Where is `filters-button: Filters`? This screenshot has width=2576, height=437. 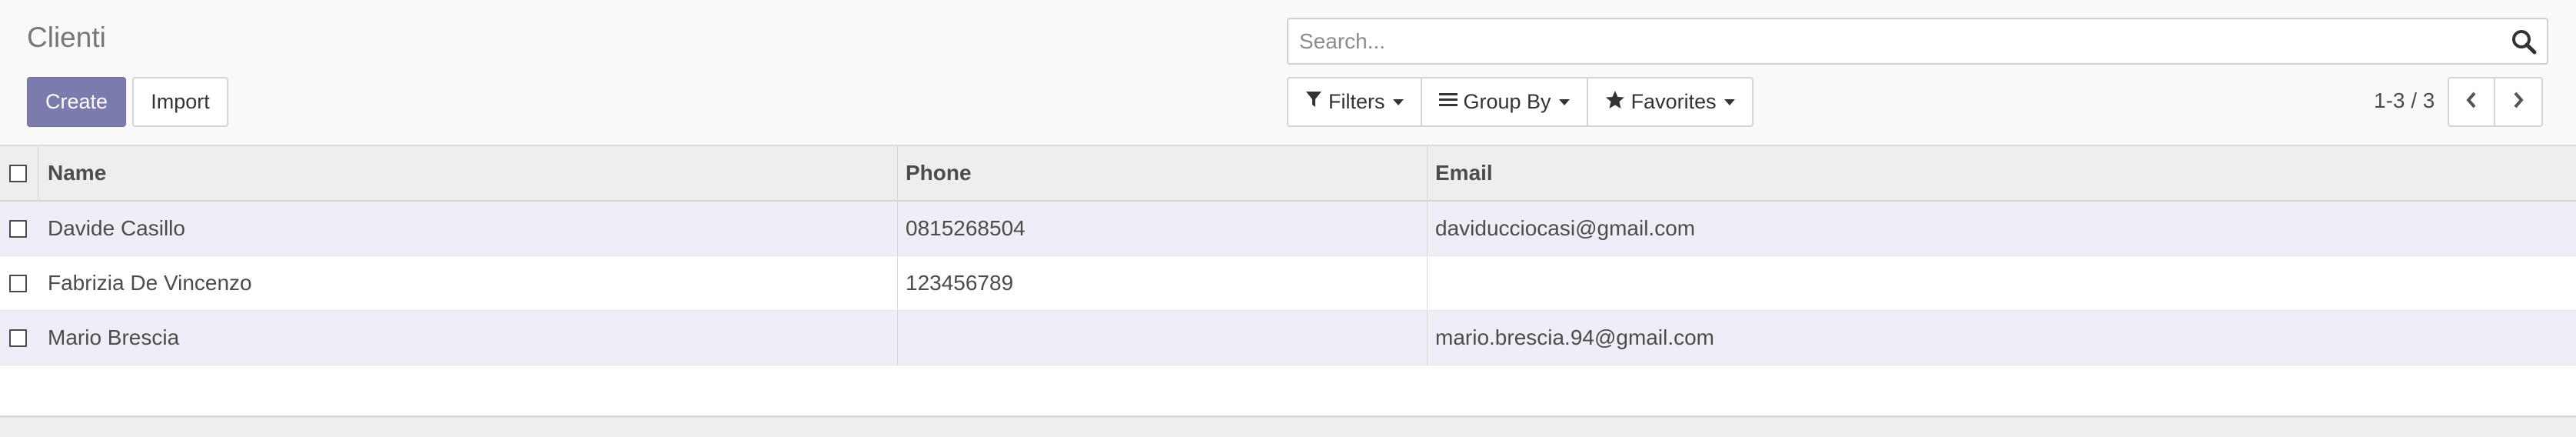 filters-button: Filters is located at coordinates (1355, 101).